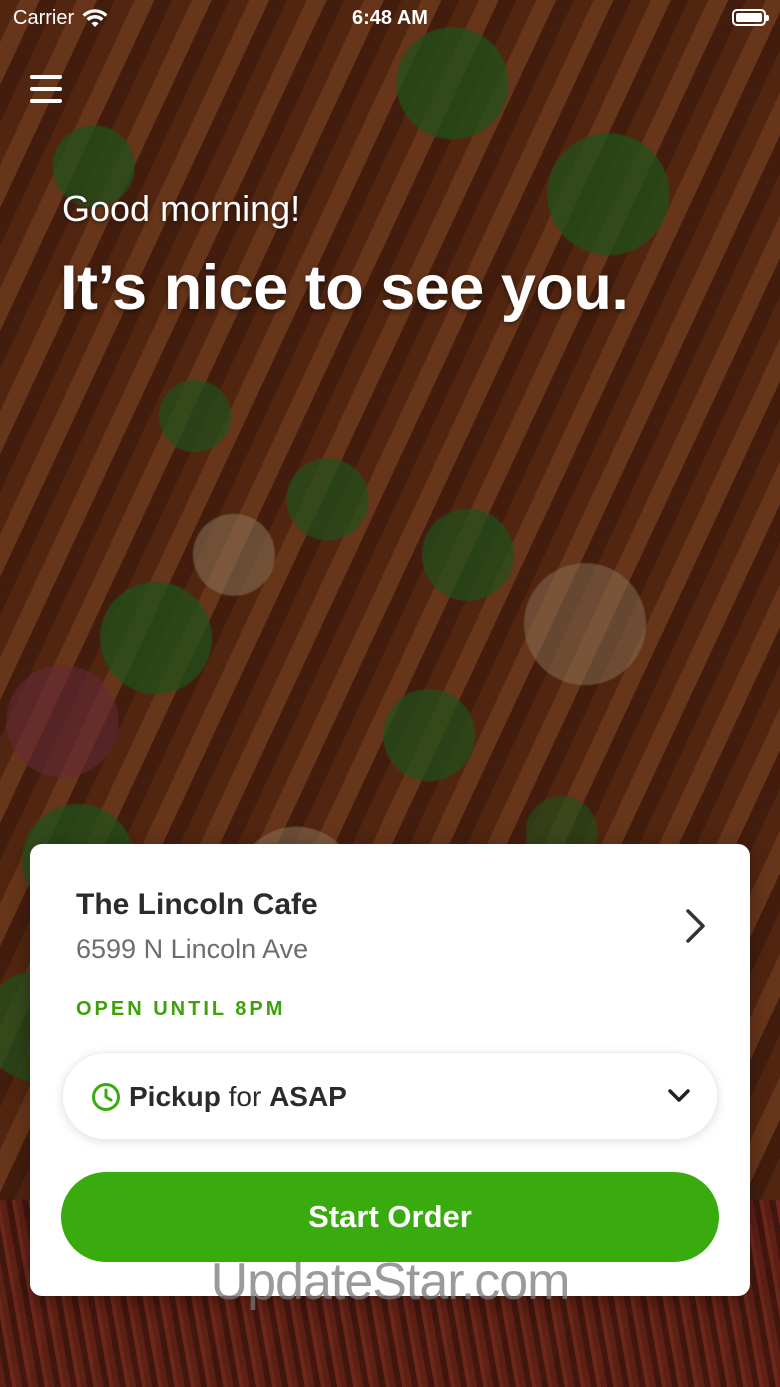 The height and width of the screenshot is (1387, 780). What do you see at coordinates (308, 1096) in the screenshot?
I see `order-mode-time: ASAP` at bounding box center [308, 1096].